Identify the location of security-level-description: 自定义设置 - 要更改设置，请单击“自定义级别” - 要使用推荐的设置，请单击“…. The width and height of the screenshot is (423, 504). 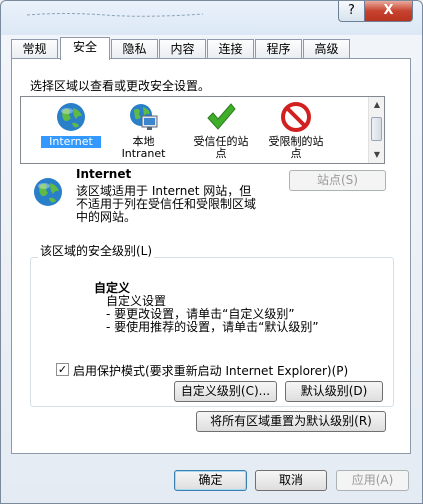
(212, 314).